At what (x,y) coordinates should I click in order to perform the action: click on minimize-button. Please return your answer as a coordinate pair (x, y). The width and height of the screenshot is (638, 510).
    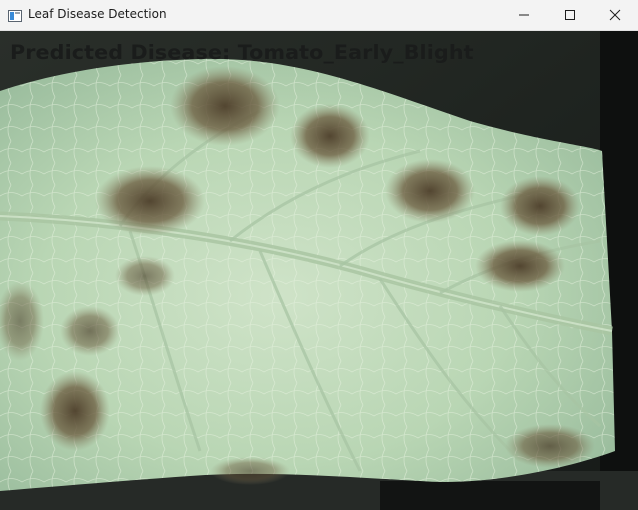
    Looking at the image, I should click on (524, 15).